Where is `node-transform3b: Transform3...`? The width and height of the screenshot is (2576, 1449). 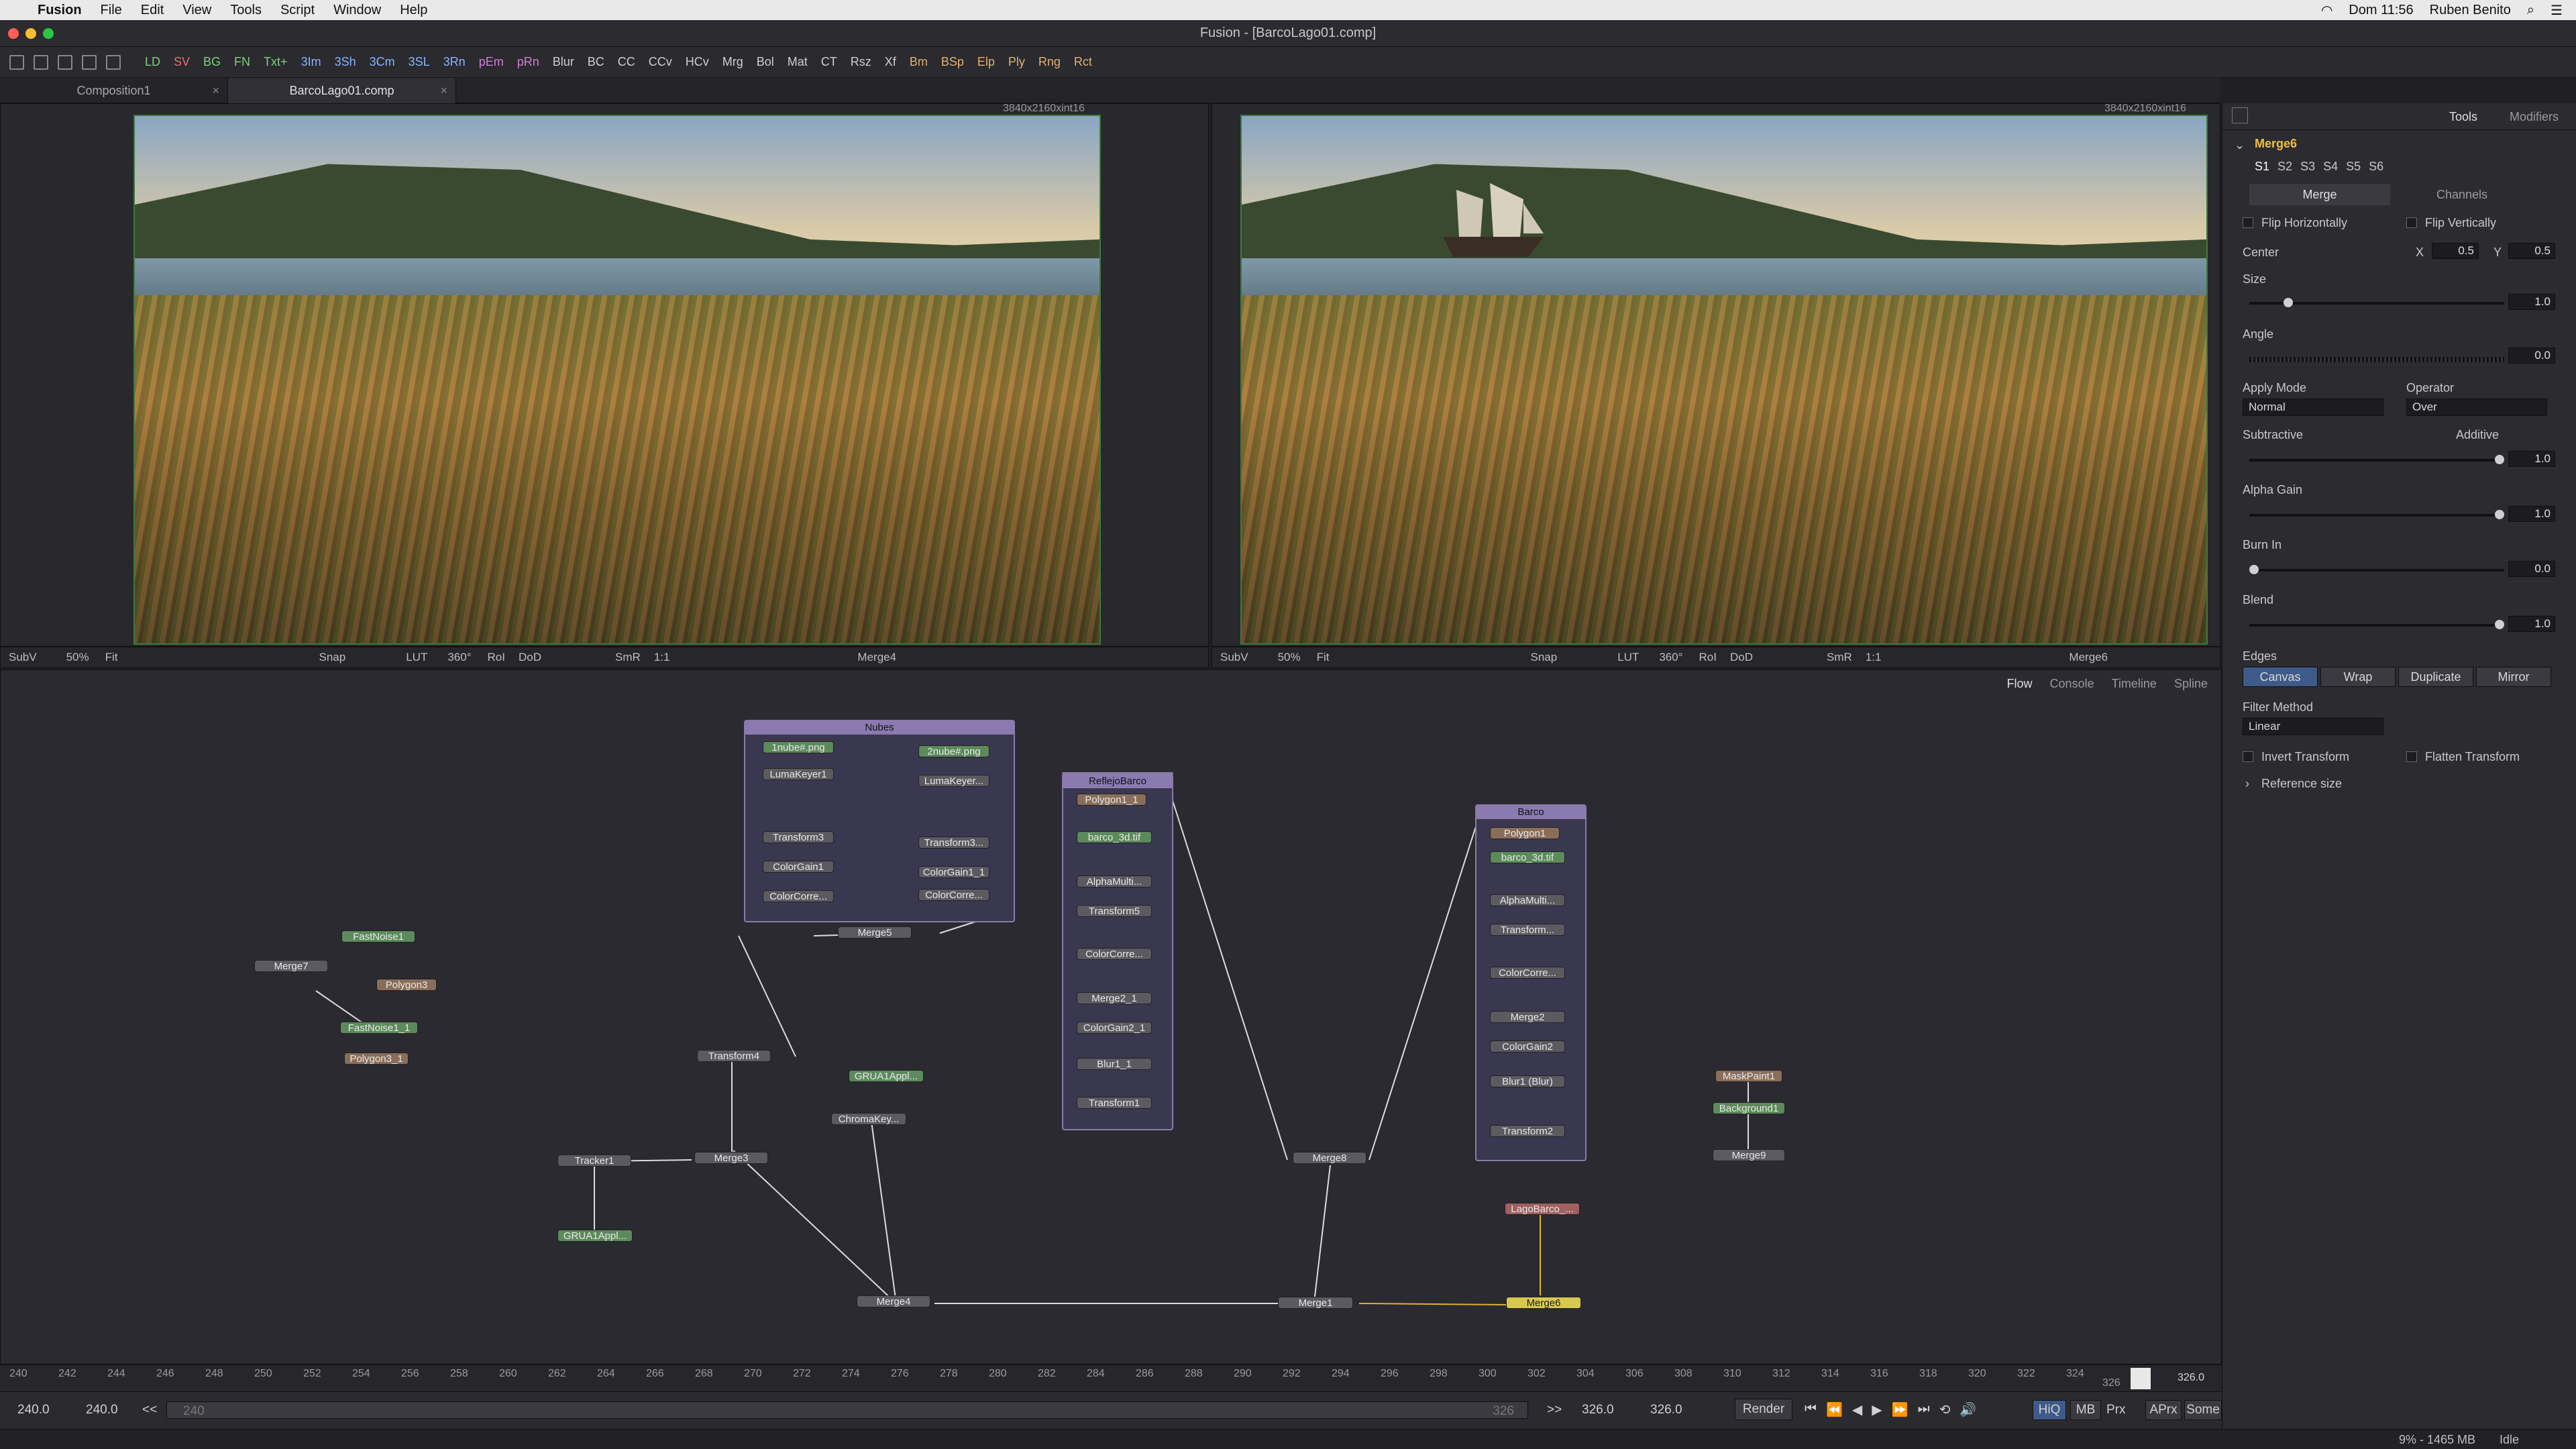 node-transform3b: Transform3... is located at coordinates (953, 843).